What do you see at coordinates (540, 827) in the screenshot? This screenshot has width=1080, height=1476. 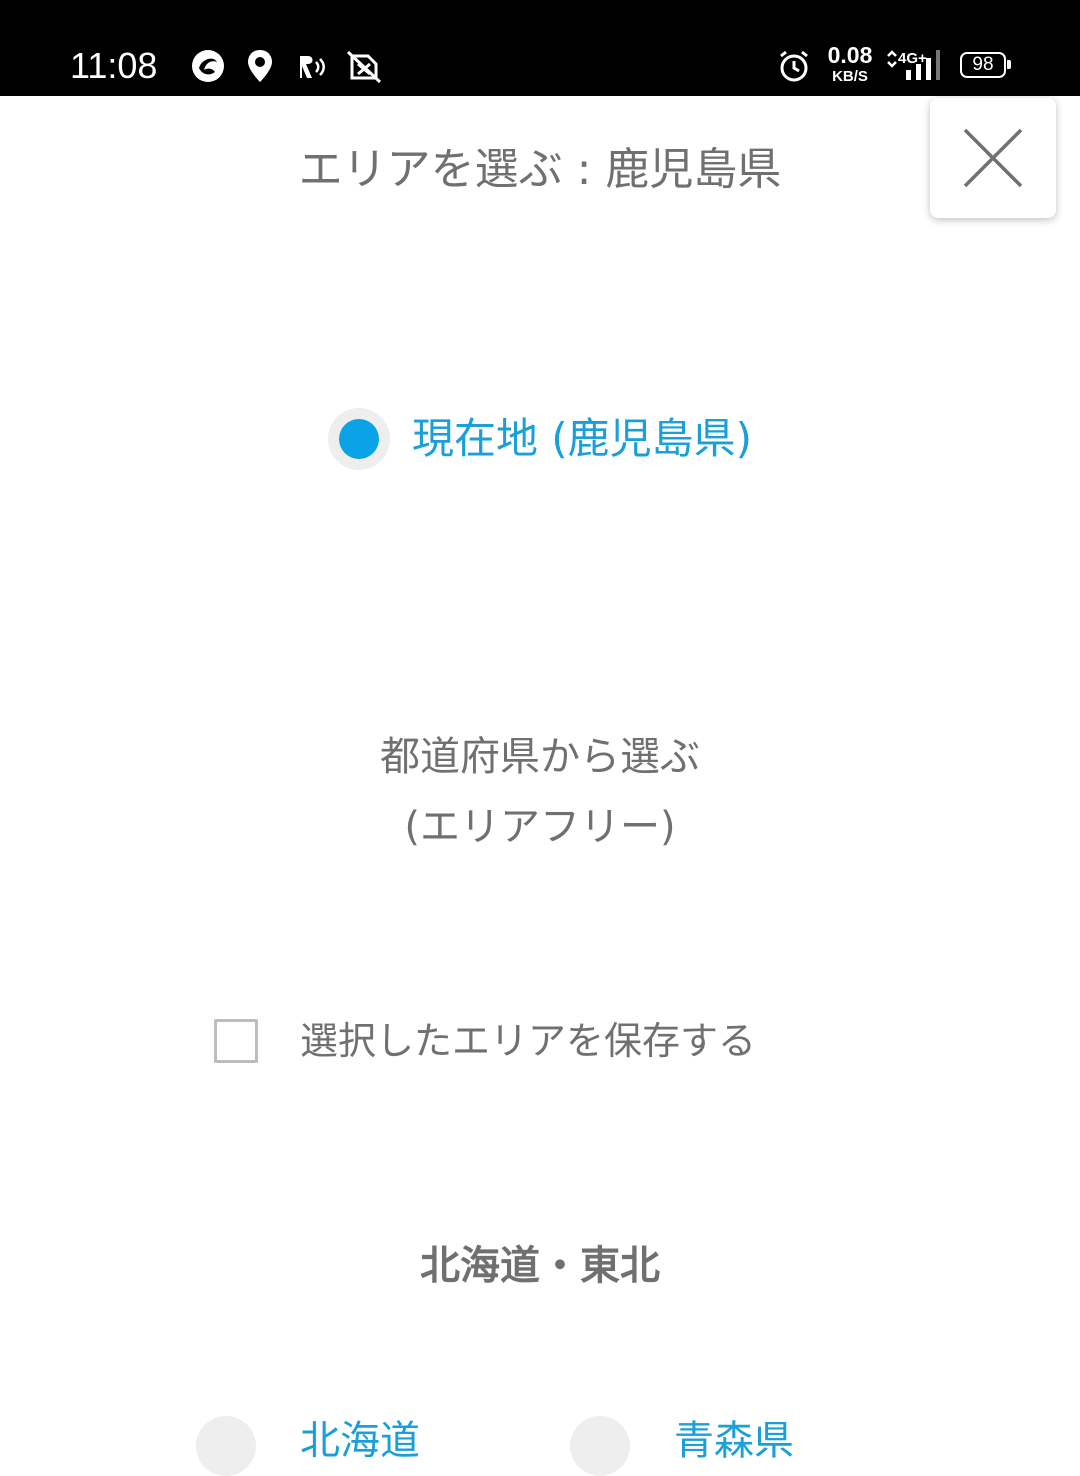 I see `prefecture-select-line2: (エリアフリー)` at bounding box center [540, 827].